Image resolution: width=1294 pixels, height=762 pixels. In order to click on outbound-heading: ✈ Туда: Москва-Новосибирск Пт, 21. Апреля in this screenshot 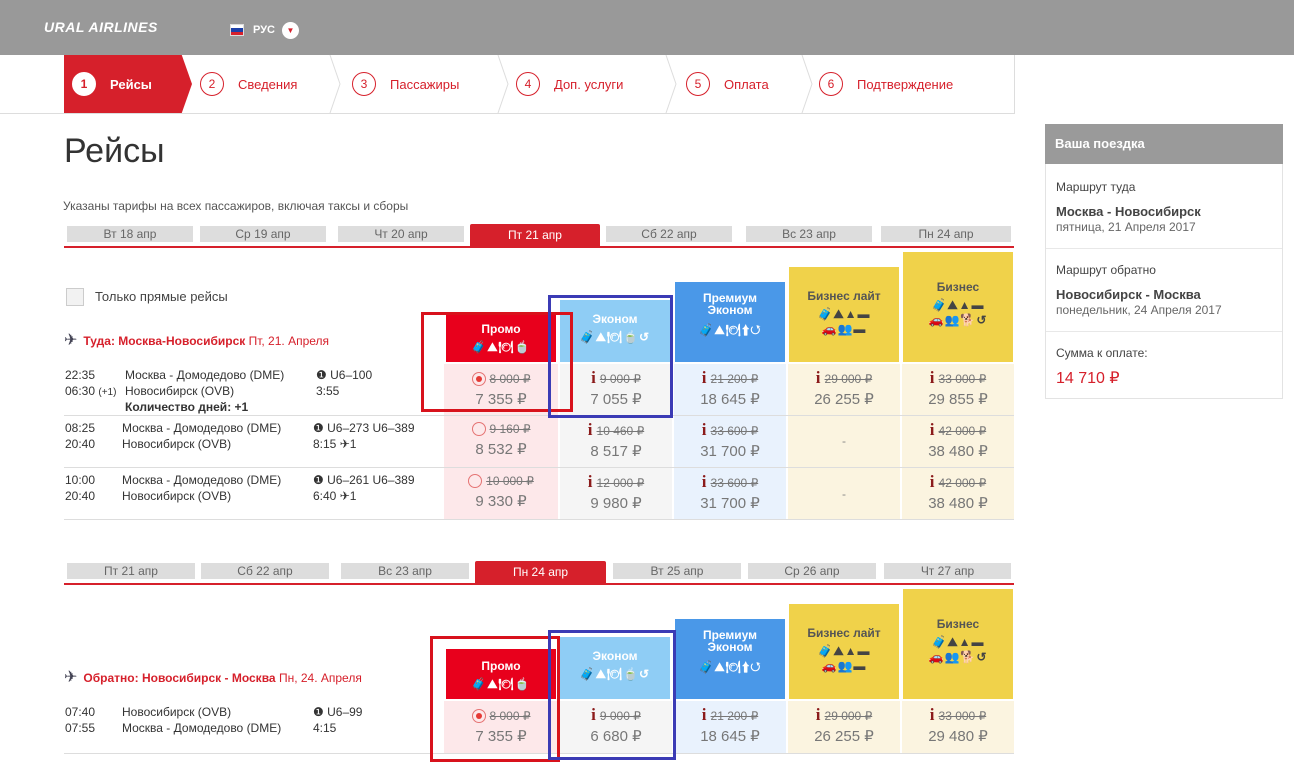, I will do `click(197, 340)`.